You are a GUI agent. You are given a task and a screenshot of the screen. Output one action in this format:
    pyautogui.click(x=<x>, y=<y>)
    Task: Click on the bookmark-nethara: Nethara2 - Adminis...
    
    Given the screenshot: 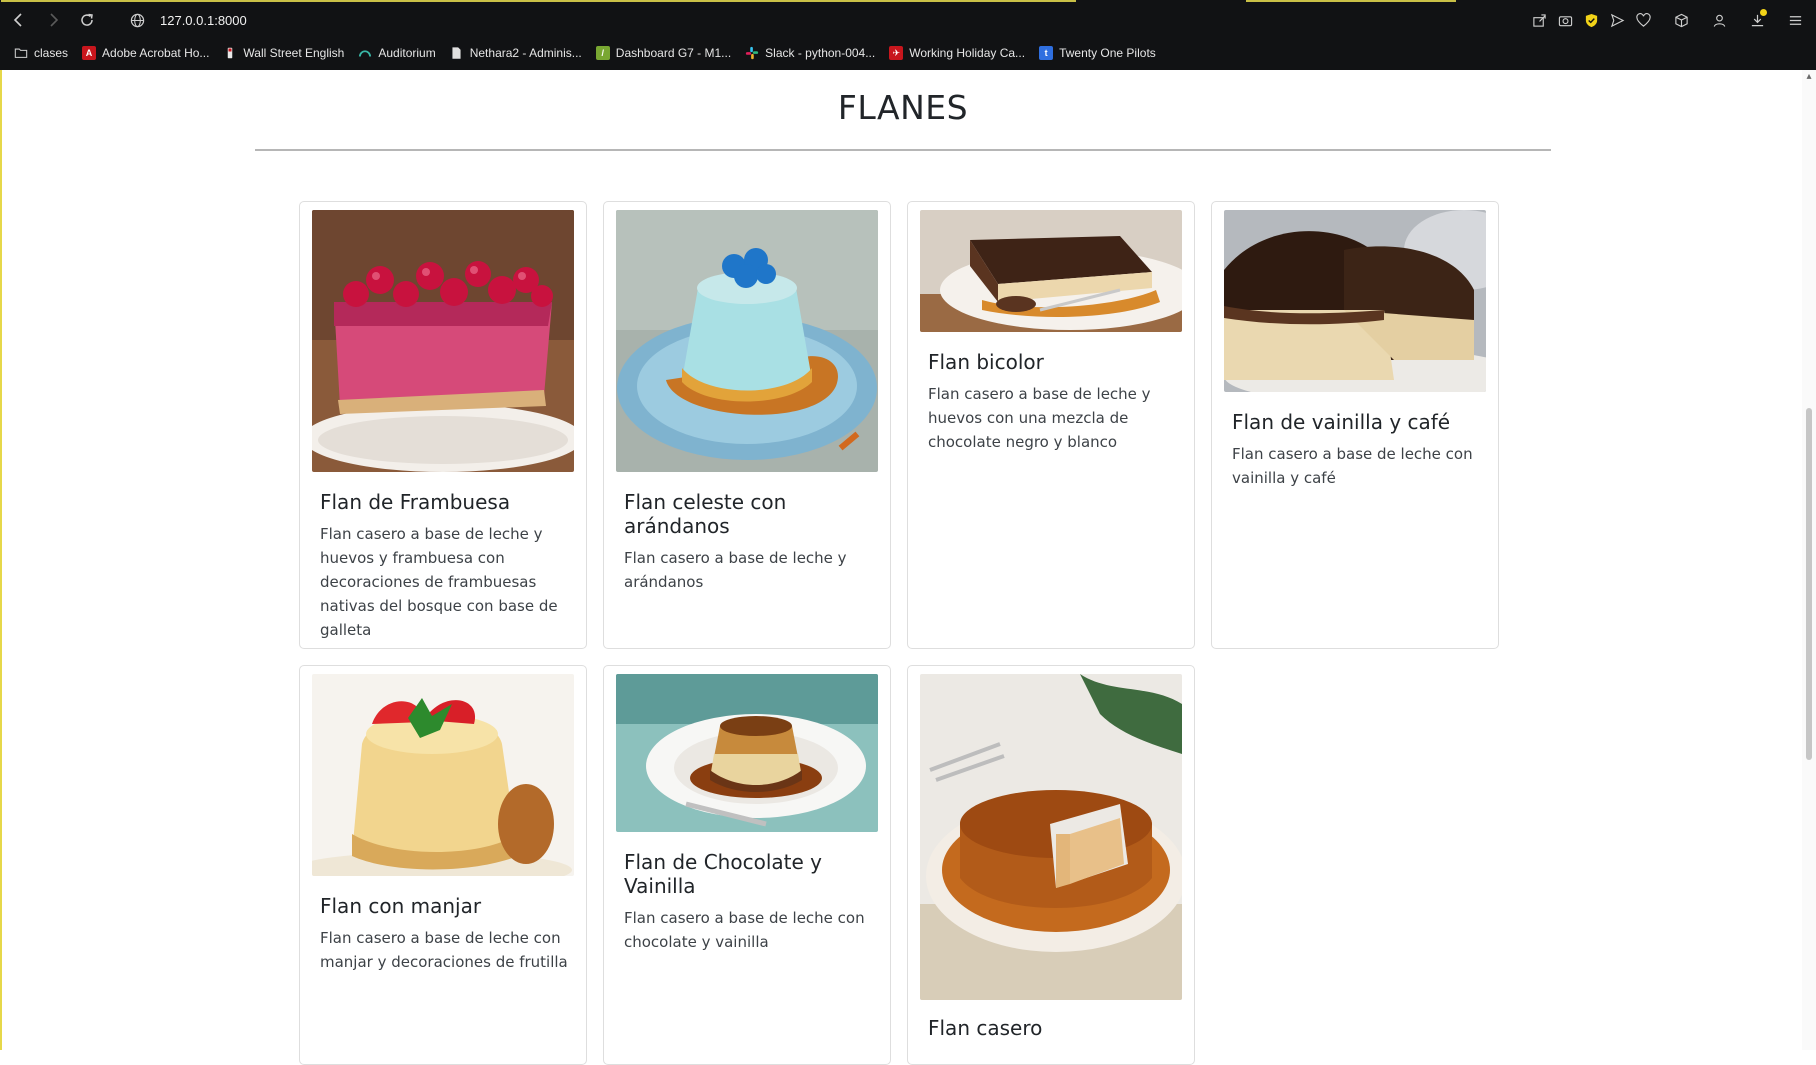 What is the action you would take?
    pyautogui.click(x=516, y=53)
    